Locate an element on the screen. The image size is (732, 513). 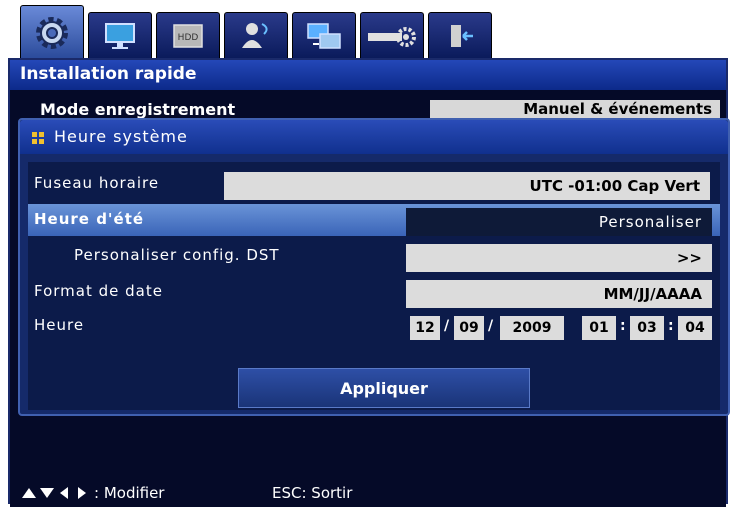
main-title-bar: Installation rapide is located at coordinates (368, 75).